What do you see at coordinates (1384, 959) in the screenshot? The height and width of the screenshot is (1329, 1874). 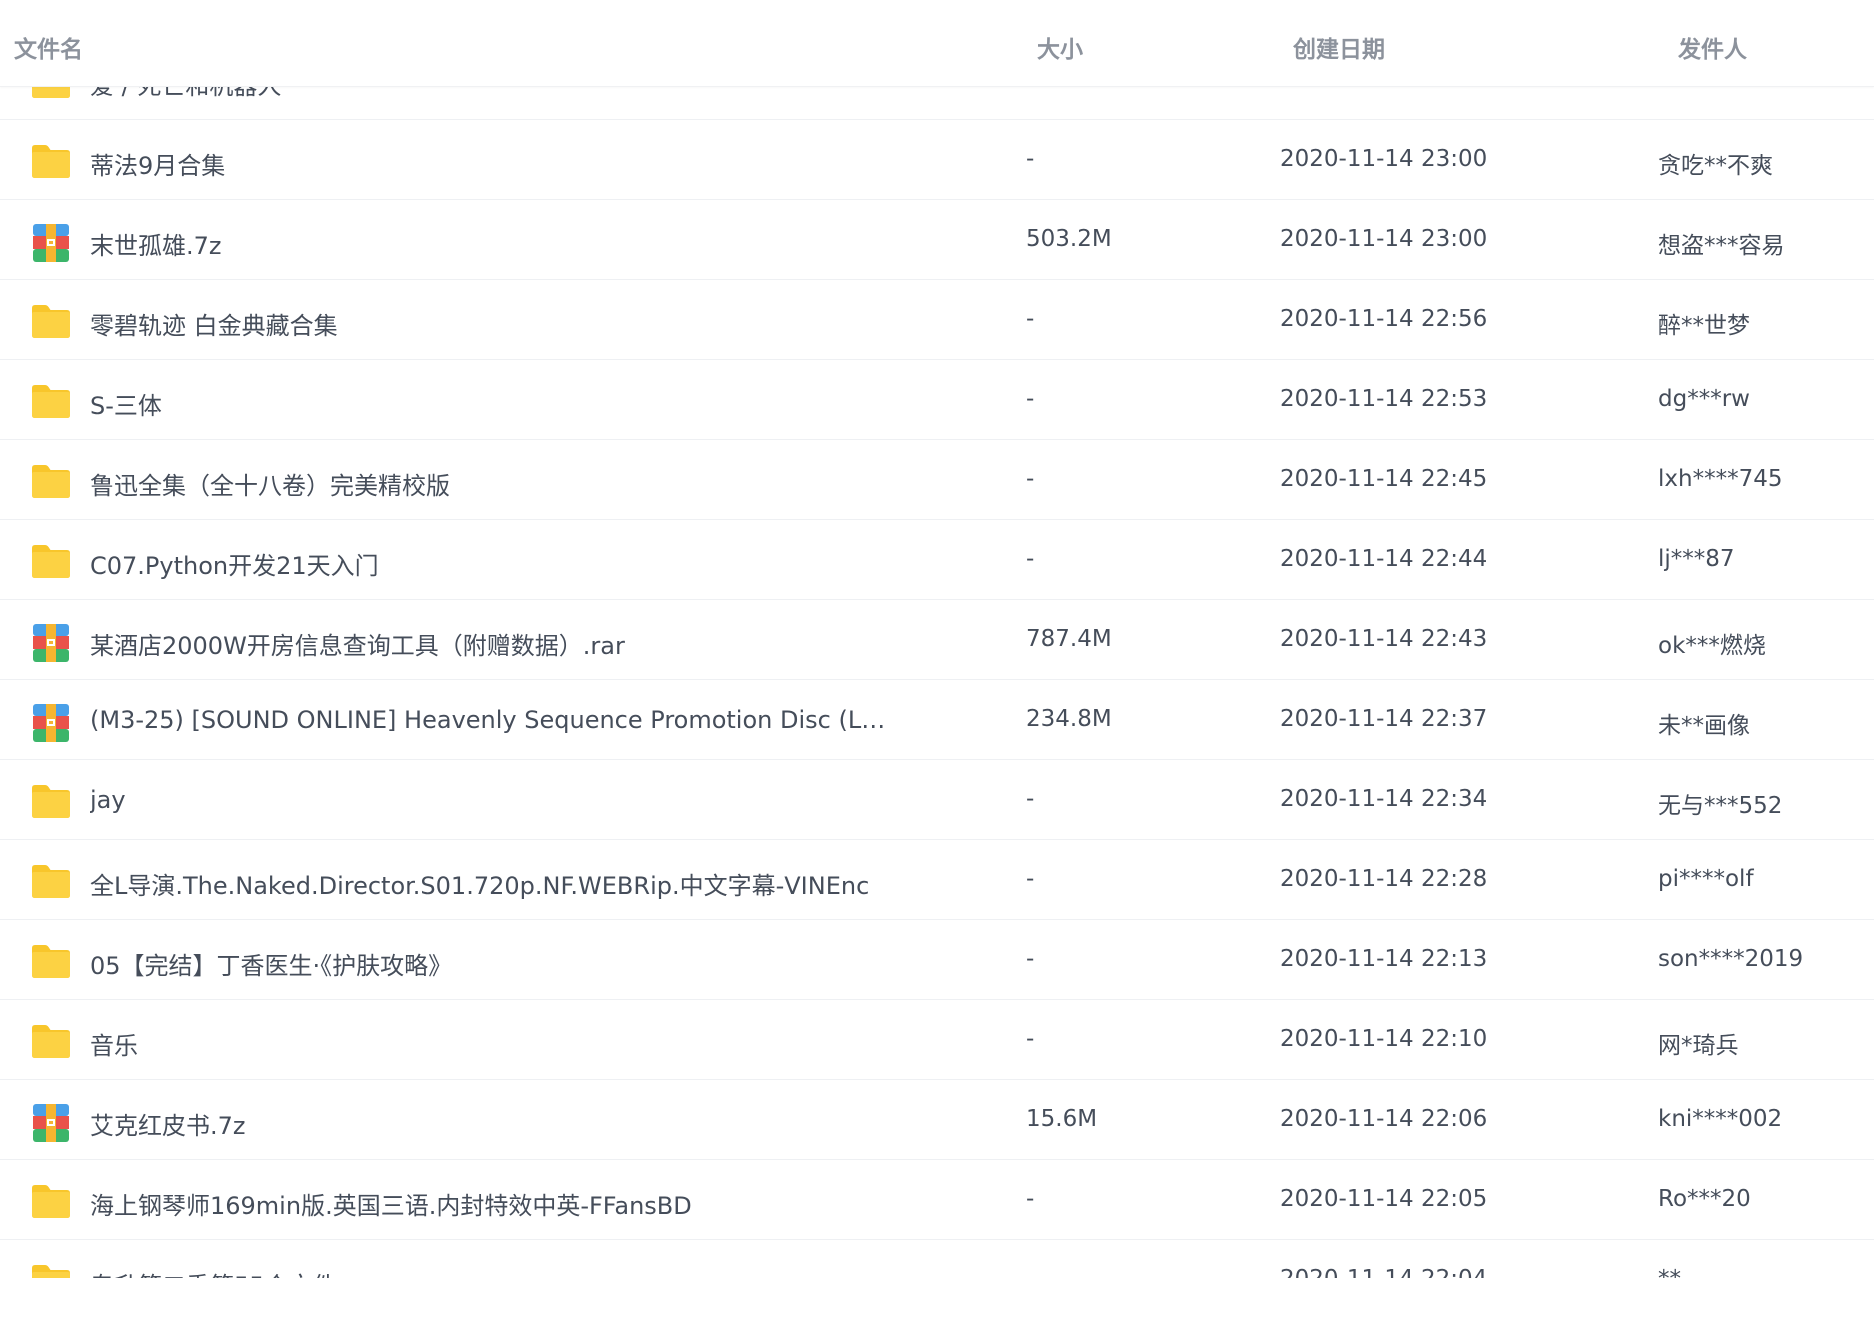 I see `created-date: 2020-11-14 22:13` at bounding box center [1384, 959].